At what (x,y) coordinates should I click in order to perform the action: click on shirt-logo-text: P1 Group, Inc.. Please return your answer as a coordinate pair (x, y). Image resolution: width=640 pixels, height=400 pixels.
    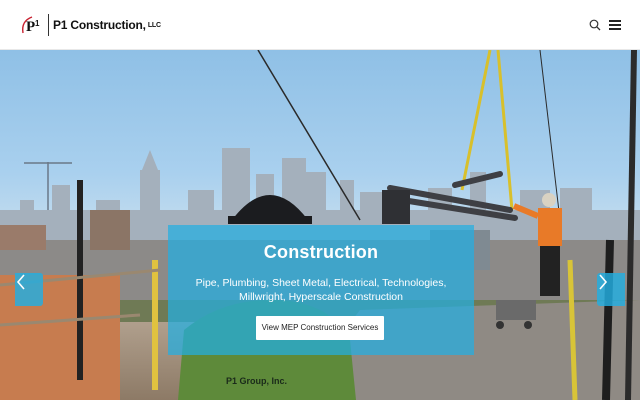
    Looking at the image, I should click on (257, 381).